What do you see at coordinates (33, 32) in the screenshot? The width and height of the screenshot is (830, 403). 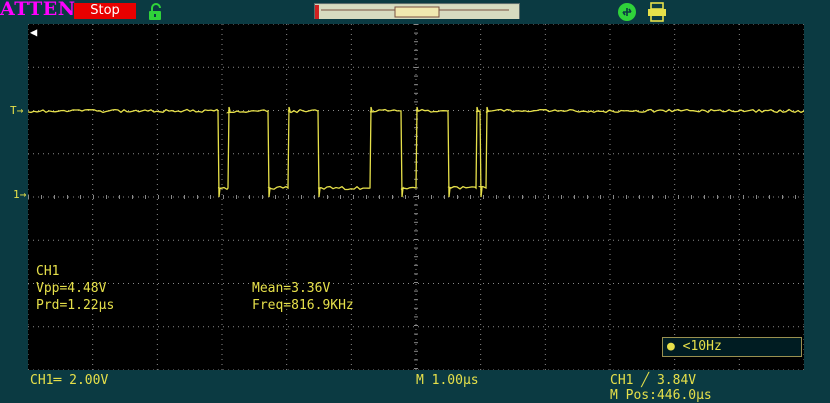 I see `trigger-position-icon: ◀` at bounding box center [33, 32].